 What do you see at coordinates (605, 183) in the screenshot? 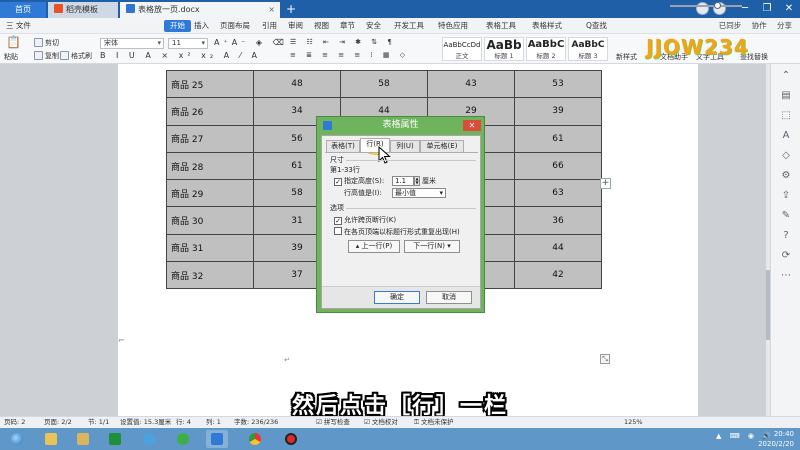
I see `add-column-icon: +` at bounding box center [605, 183].